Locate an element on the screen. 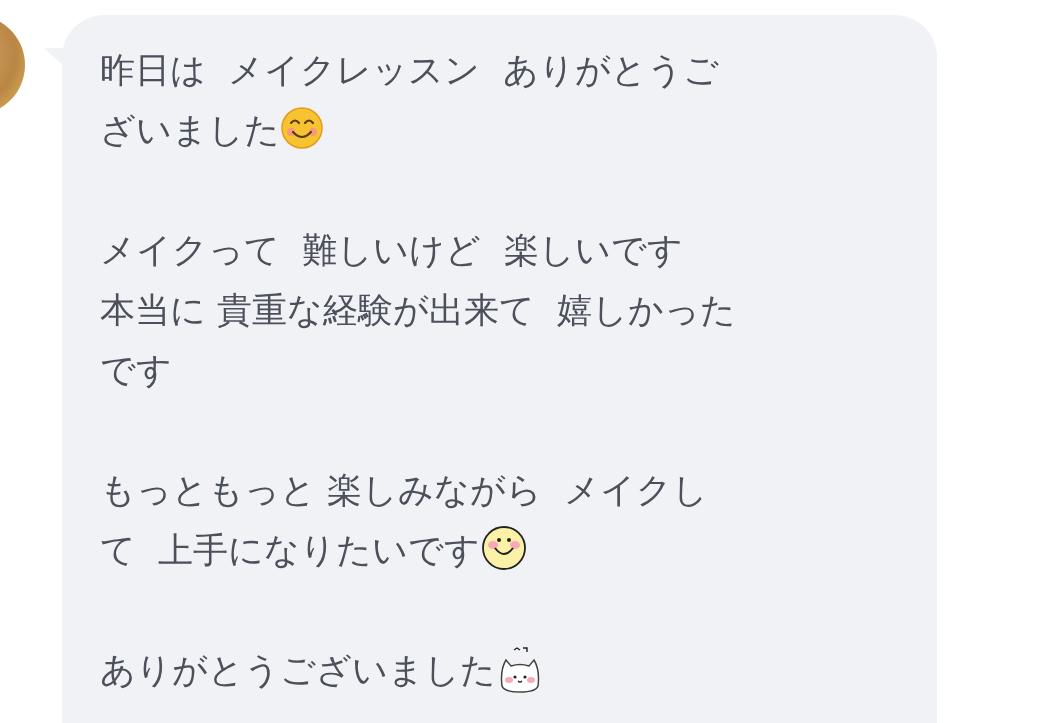 The width and height of the screenshot is (1063, 723). message-text: ありがとうございました is located at coordinates (298, 670).